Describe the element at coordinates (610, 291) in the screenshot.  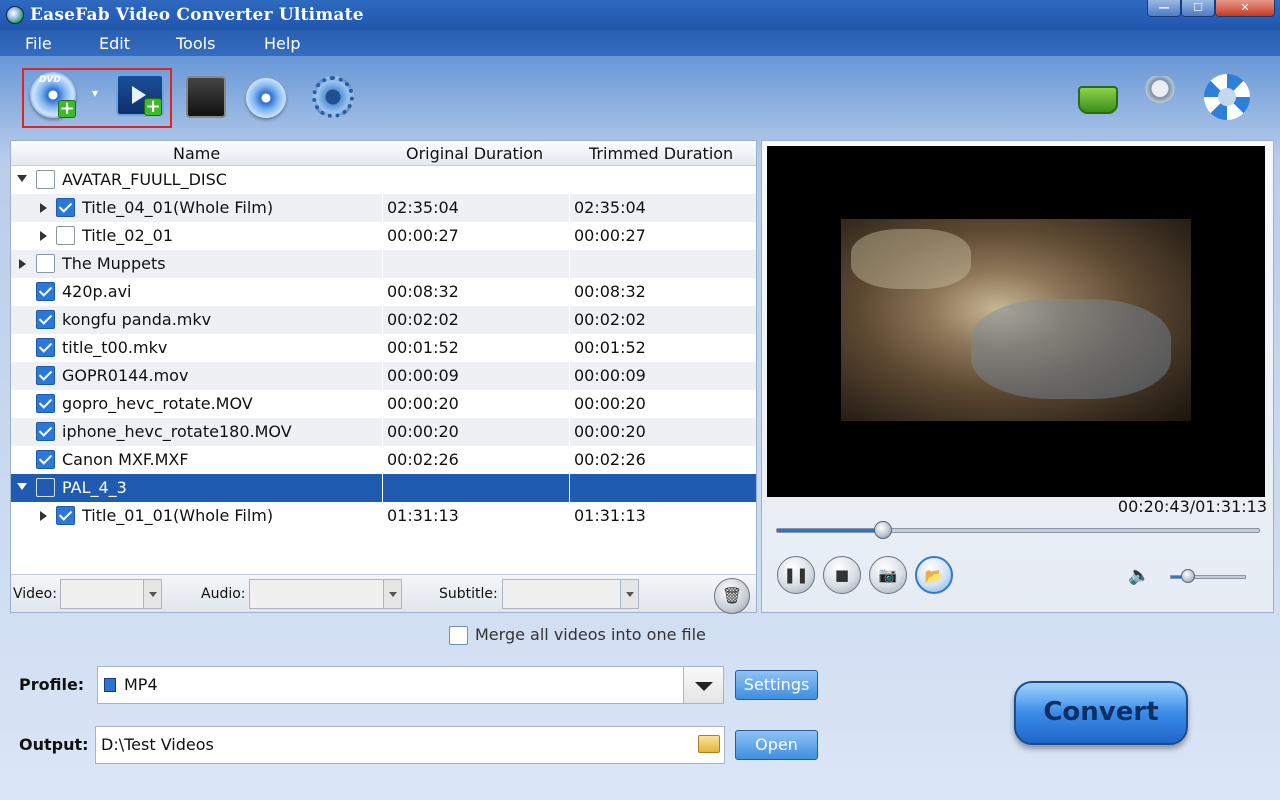
I see `item-trimmed-duration: 00:08:32` at that location.